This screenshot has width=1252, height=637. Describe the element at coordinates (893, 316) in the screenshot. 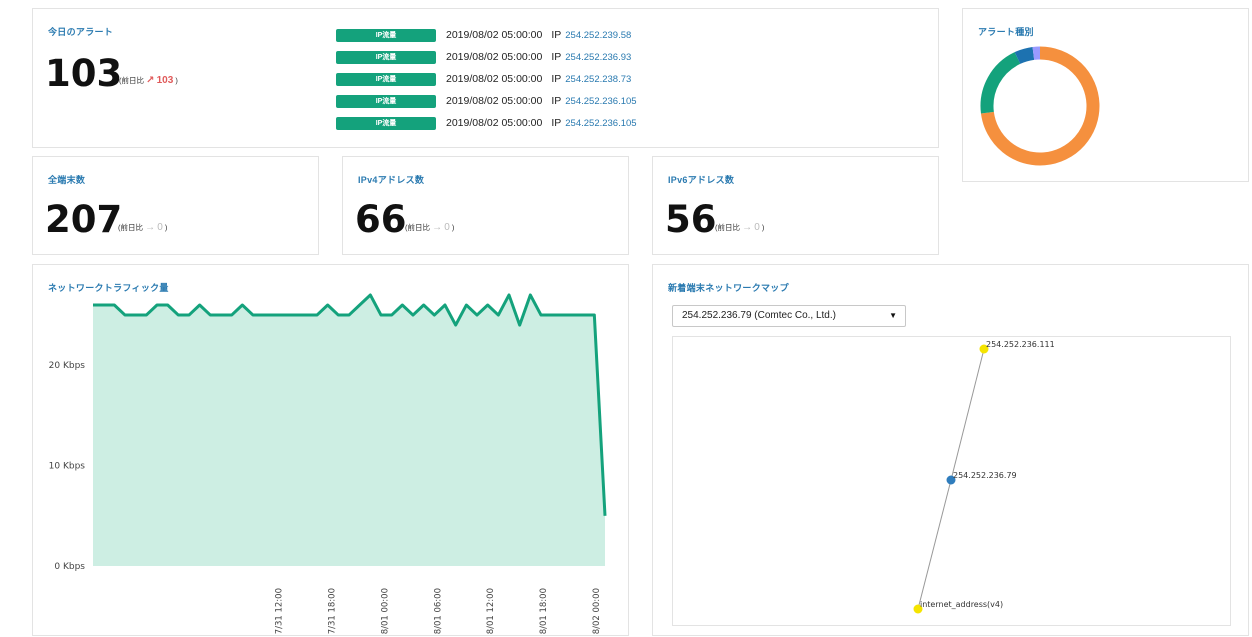

I see `chevron-down-icon: ▼` at that location.